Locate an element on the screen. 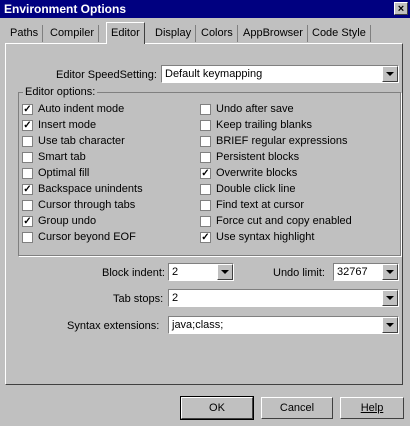 This screenshot has width=410, height=426. option-label: Insert mode is located at coordinates (67, 125).